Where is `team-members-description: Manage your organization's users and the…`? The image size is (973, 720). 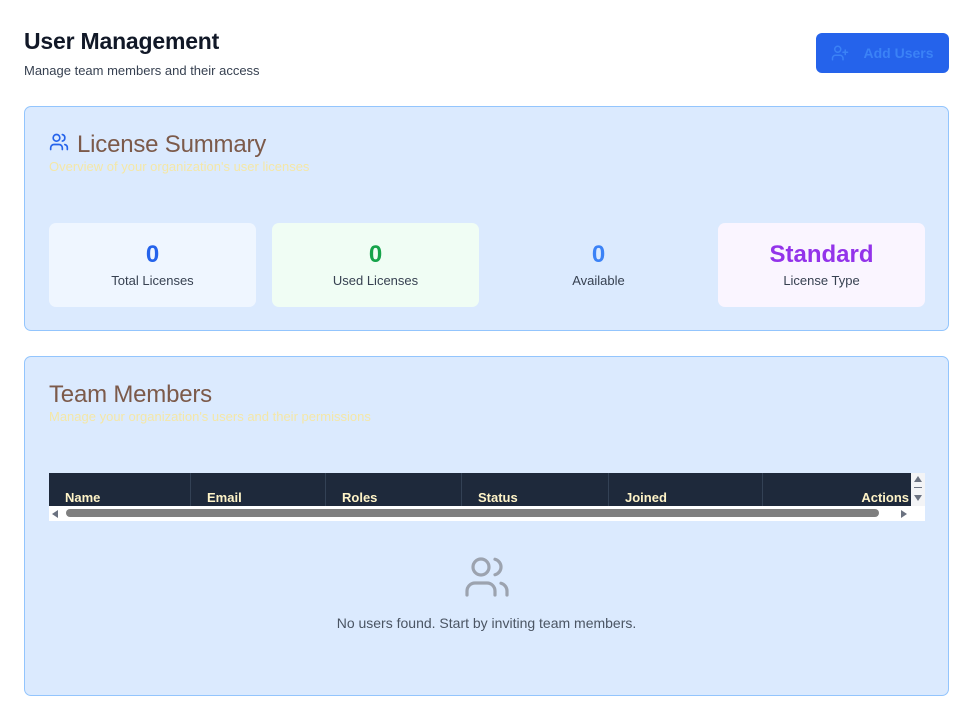
team-members-description: Manage your organization's users and the… is located at coordinates (210, 416).